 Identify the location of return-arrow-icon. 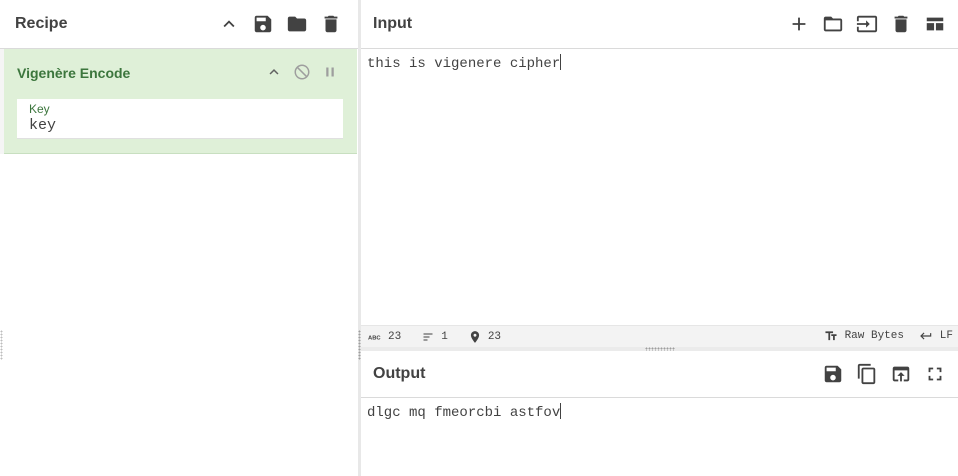
(925, 336).